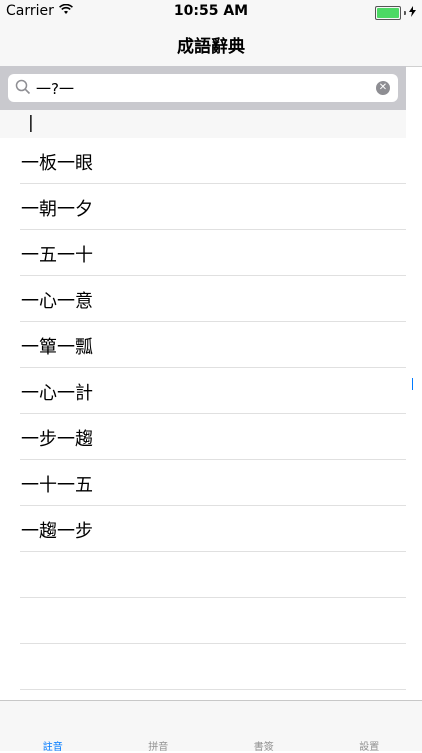 This screenshot has height=753, width=422. I want to click on search-input, so click(201, 88).